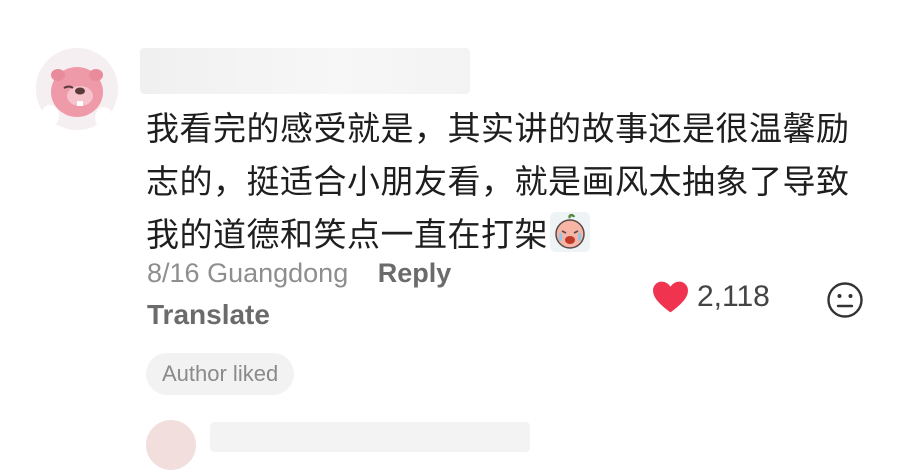  What do you see at coordinates (733, 296) in the screenshot?
I see `like-count: 2,118` at bounding box center [733, 296].